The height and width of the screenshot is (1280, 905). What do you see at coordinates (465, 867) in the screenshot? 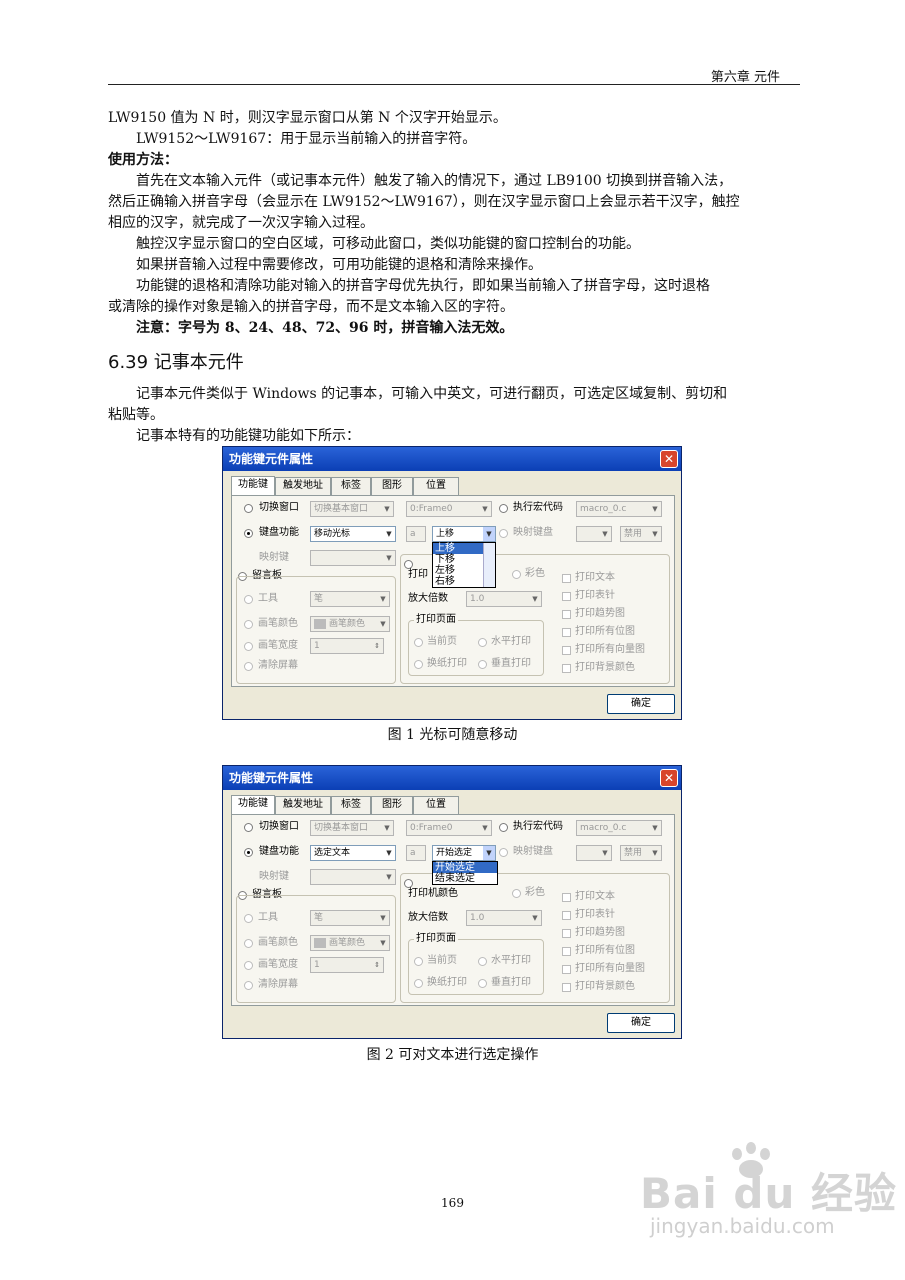
I see `dropdown-option: 开始选定` at bounding box center [465, 867].